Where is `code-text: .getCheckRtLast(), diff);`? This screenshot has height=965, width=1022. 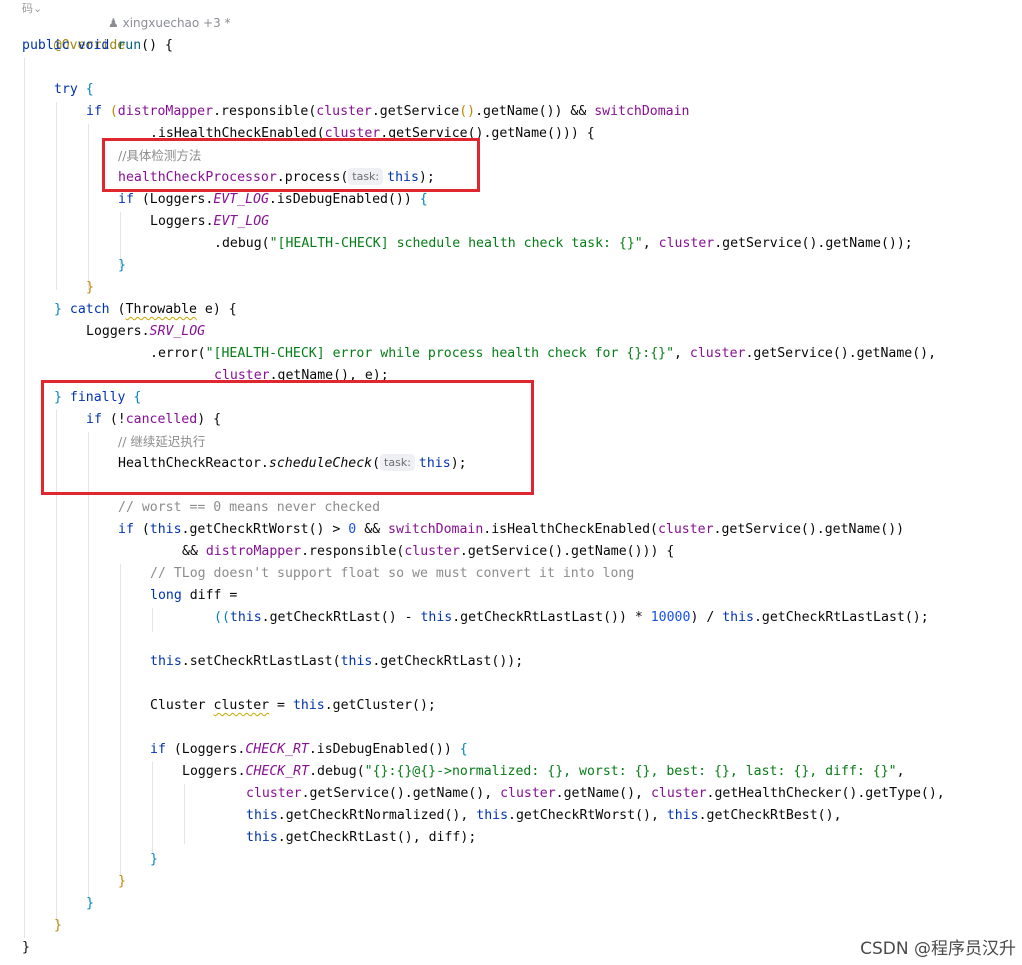
code-text: .getCheckRtLast(), diff); is located at coordinates (377, 837).